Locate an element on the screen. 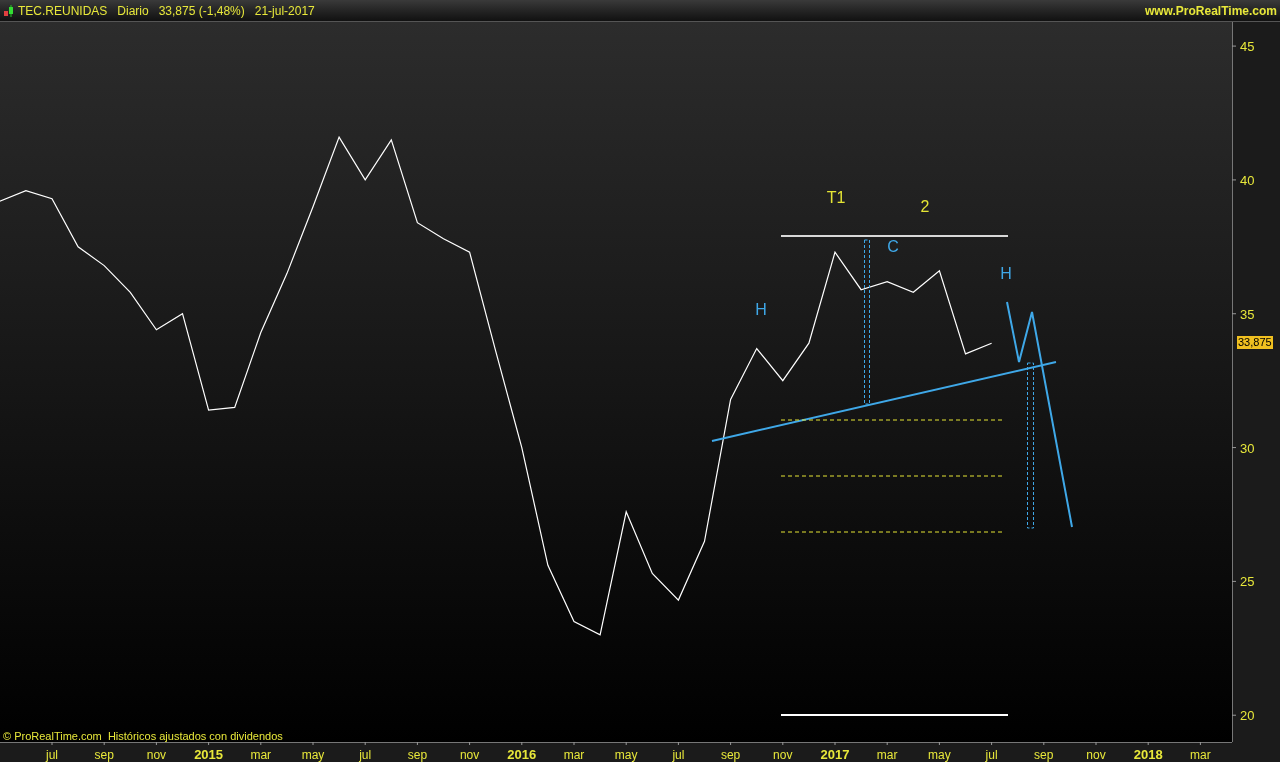 The width and height of the screenshot is (1280, 762). quote-text: 33,875 (-1,48%) is located at coordinates (201, 11).